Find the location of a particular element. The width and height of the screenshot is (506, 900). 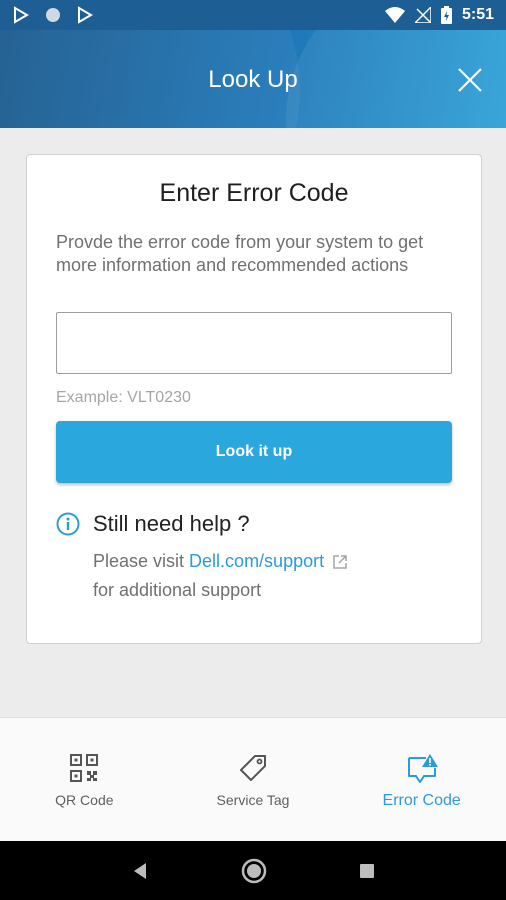

wifi-icon is located at coordinates (394, 15).